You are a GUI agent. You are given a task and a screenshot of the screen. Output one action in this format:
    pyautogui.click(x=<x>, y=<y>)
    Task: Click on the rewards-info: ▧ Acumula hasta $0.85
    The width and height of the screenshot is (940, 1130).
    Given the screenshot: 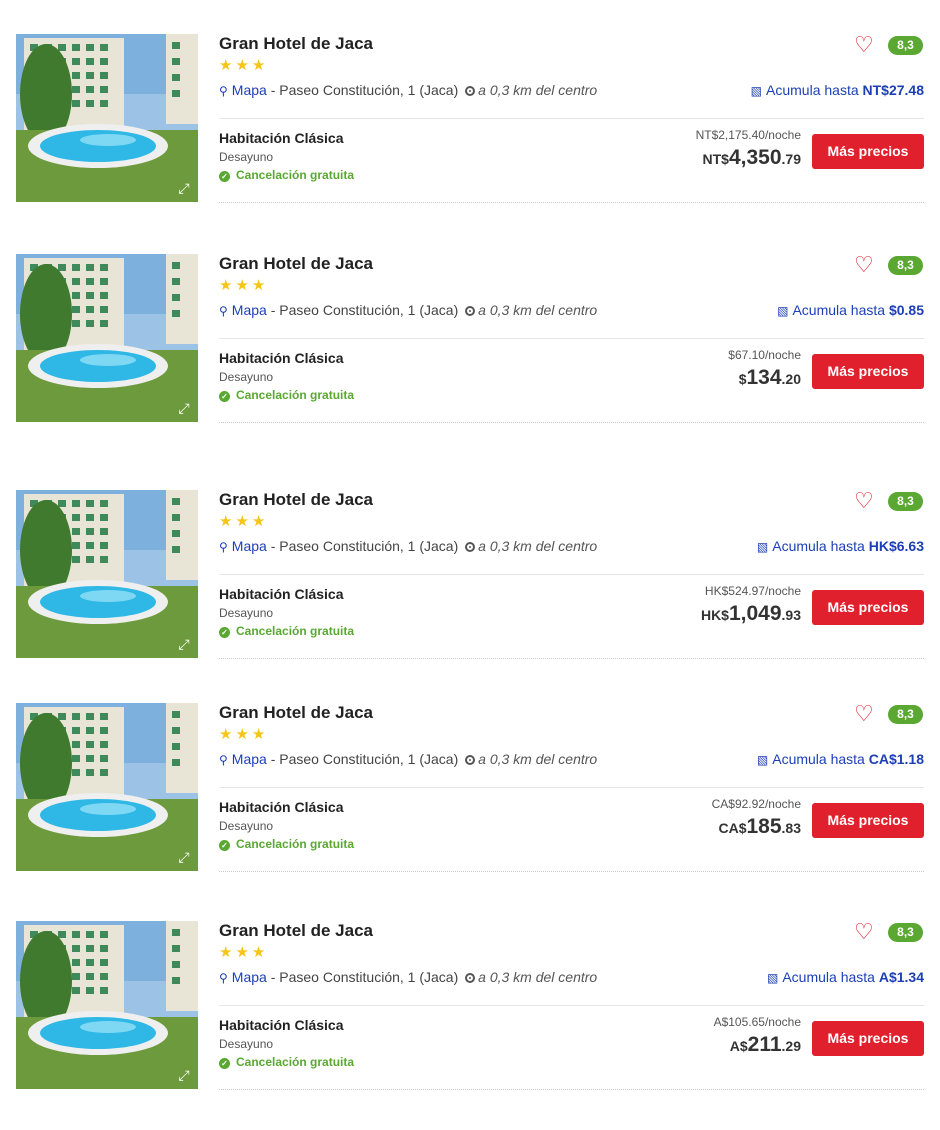 What is the action you would take?
    pyautogui.click(x=850, y=310)
    